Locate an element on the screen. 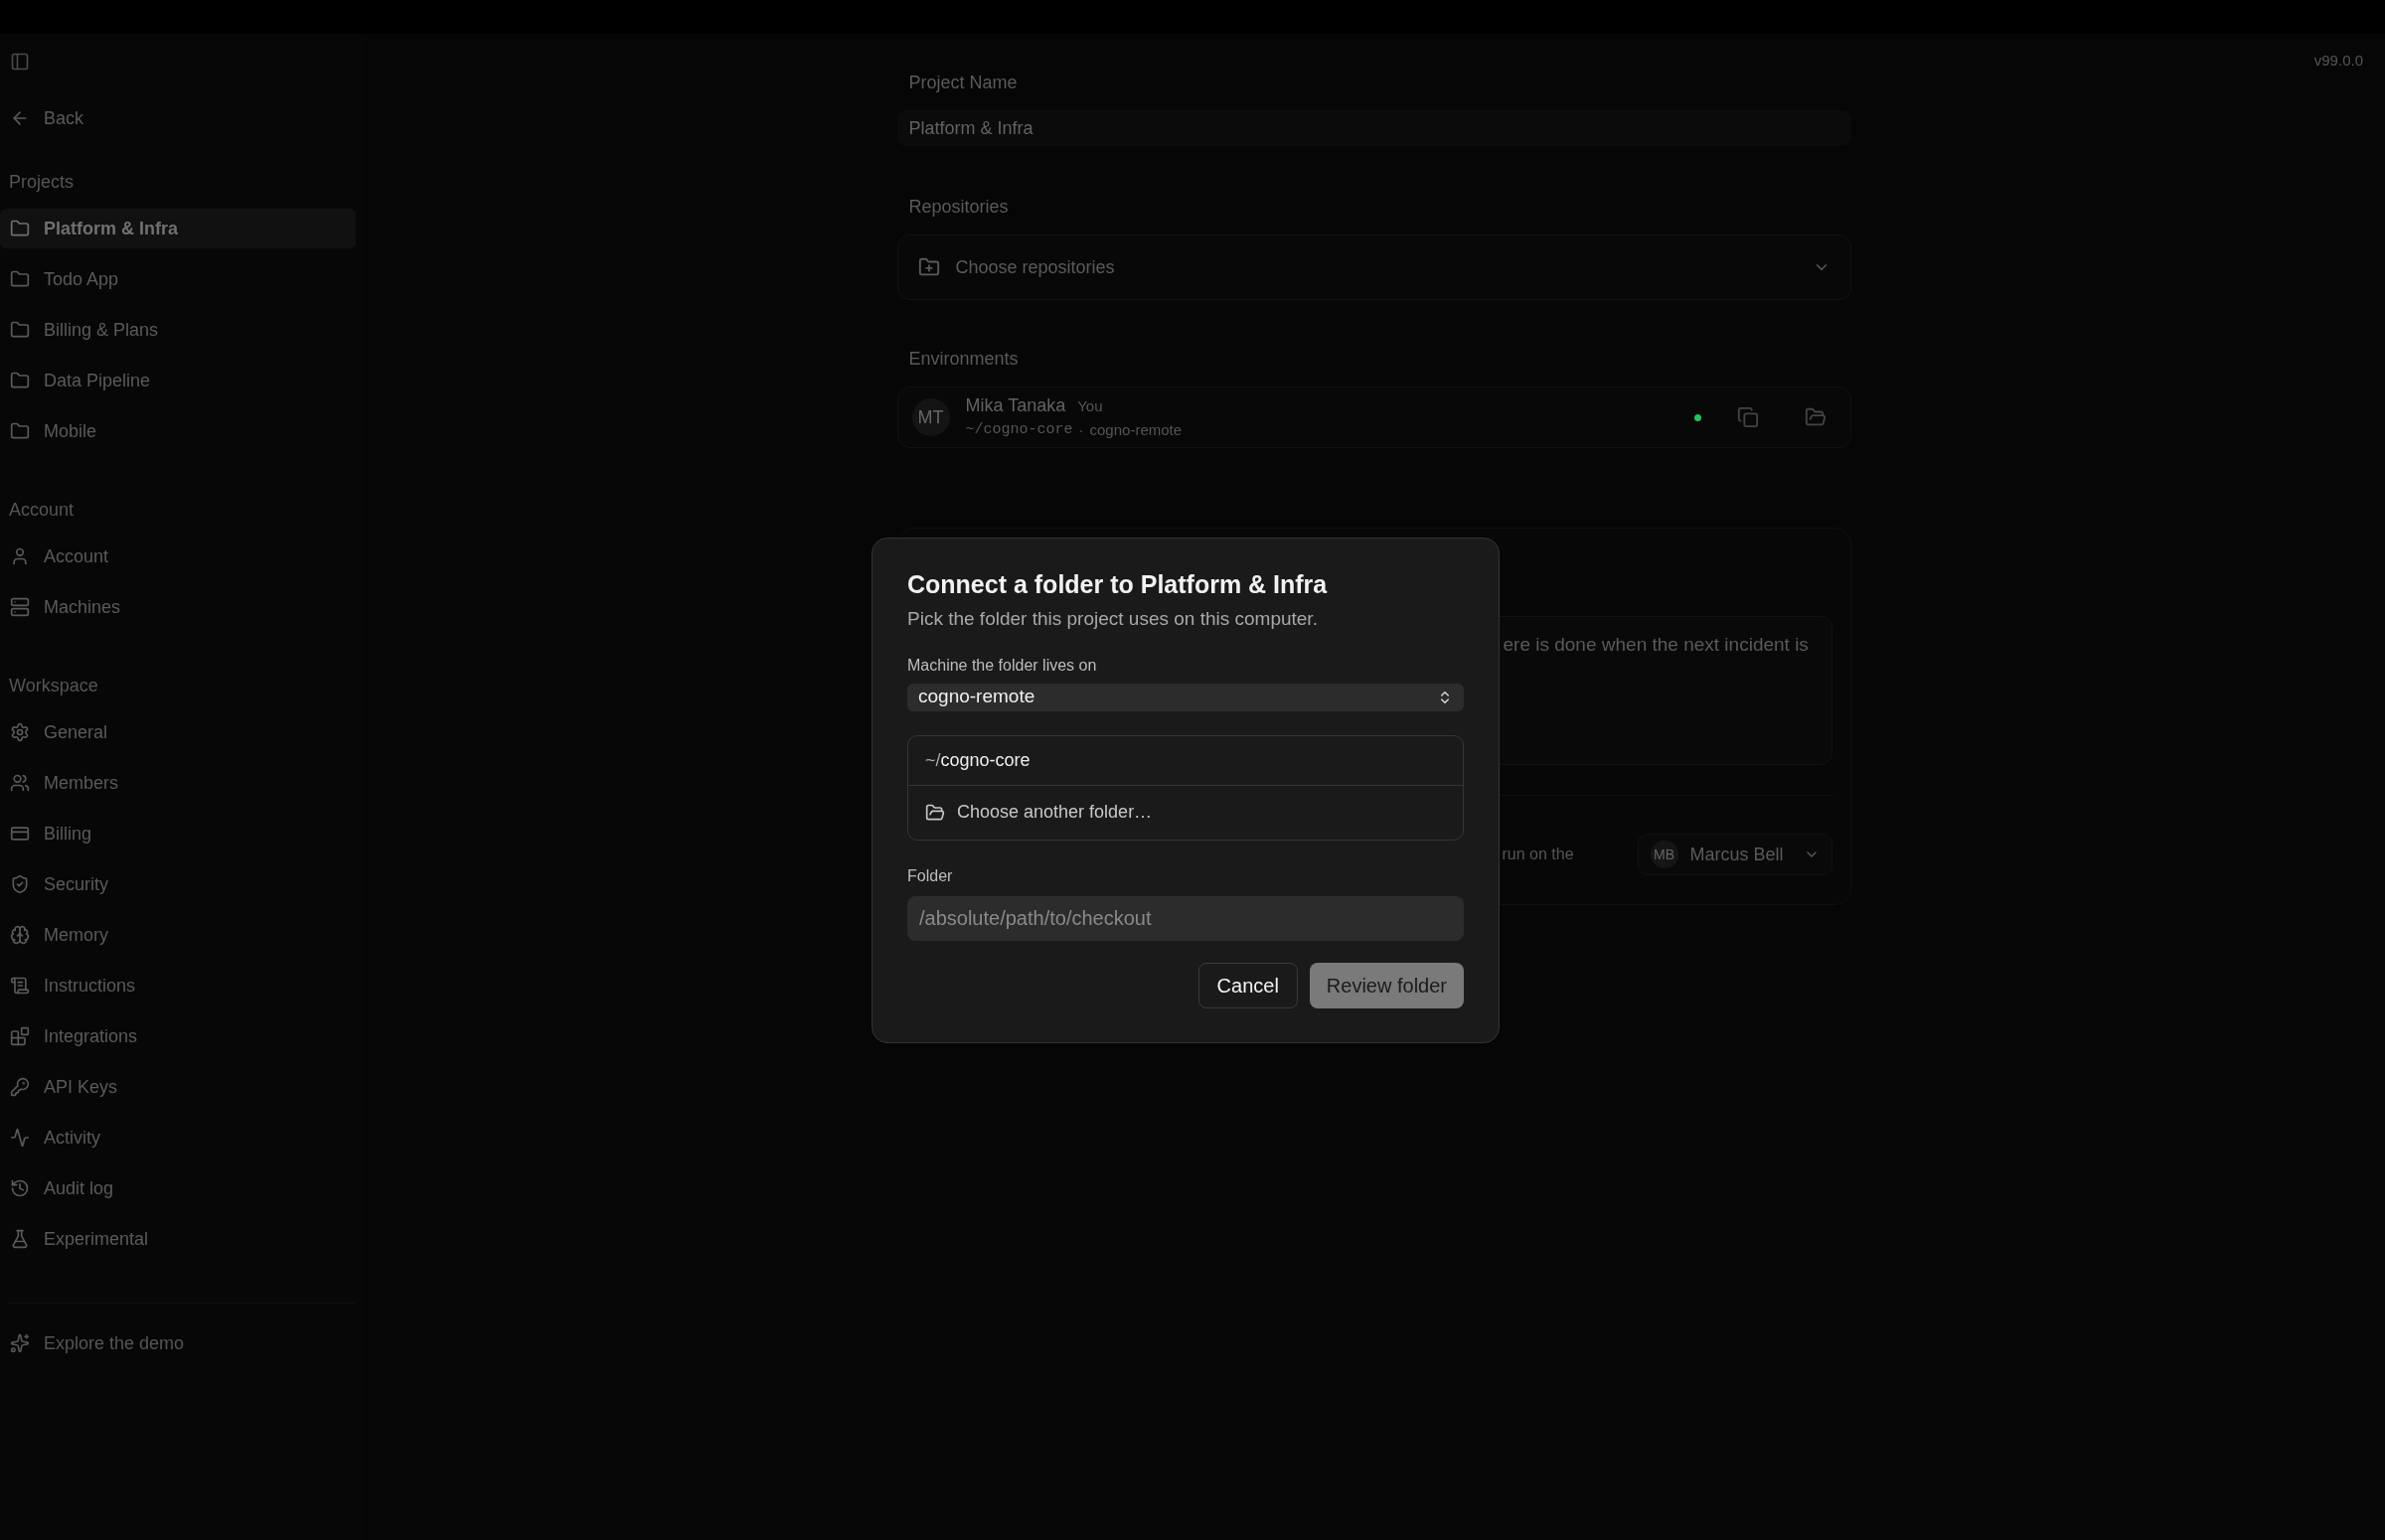 This screenshot has height=1540, width=2385. cancel-button: Cancel is located at coordinates (1247, 985).